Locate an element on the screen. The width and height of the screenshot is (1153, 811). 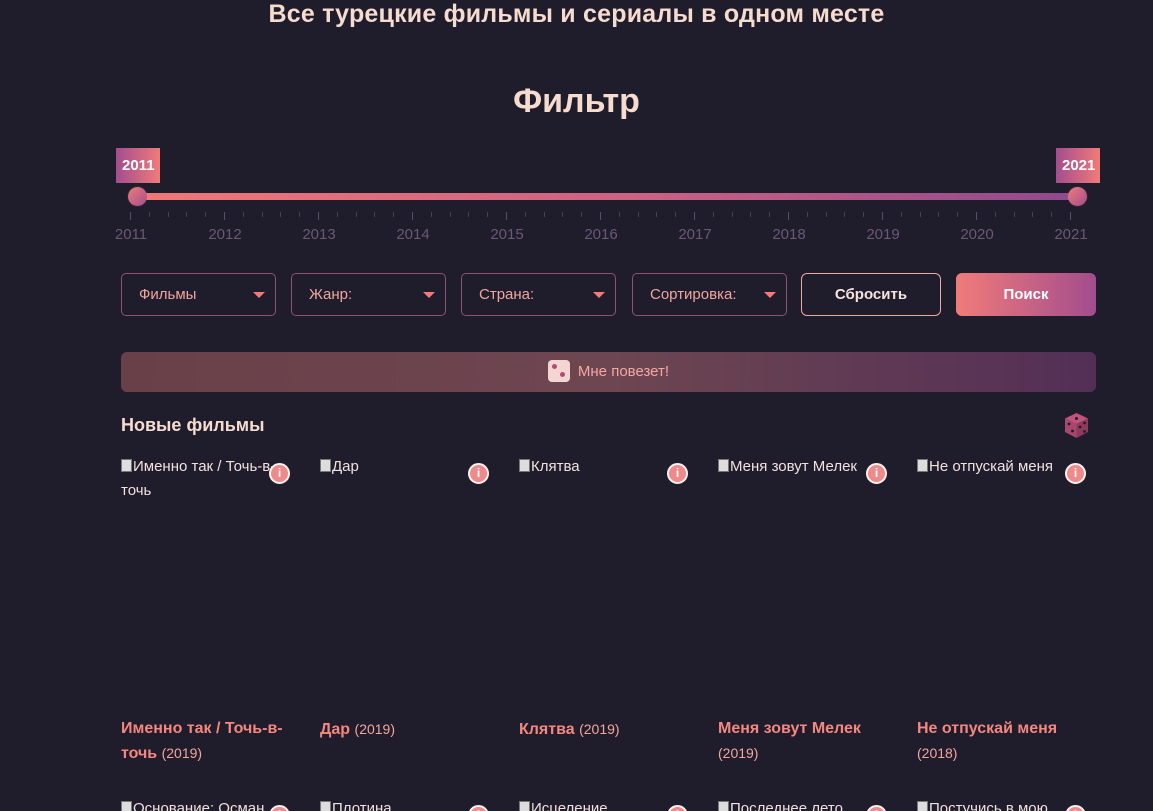
year-tick-label: 2015 is located at coordinates (507, 234).